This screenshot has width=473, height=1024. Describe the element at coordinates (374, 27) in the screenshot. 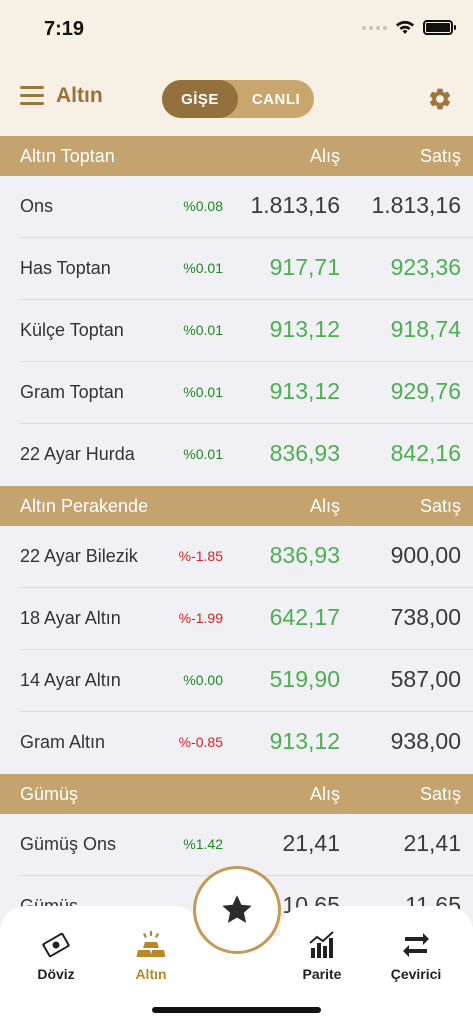

I see `cellular-signal-icon` at that location.